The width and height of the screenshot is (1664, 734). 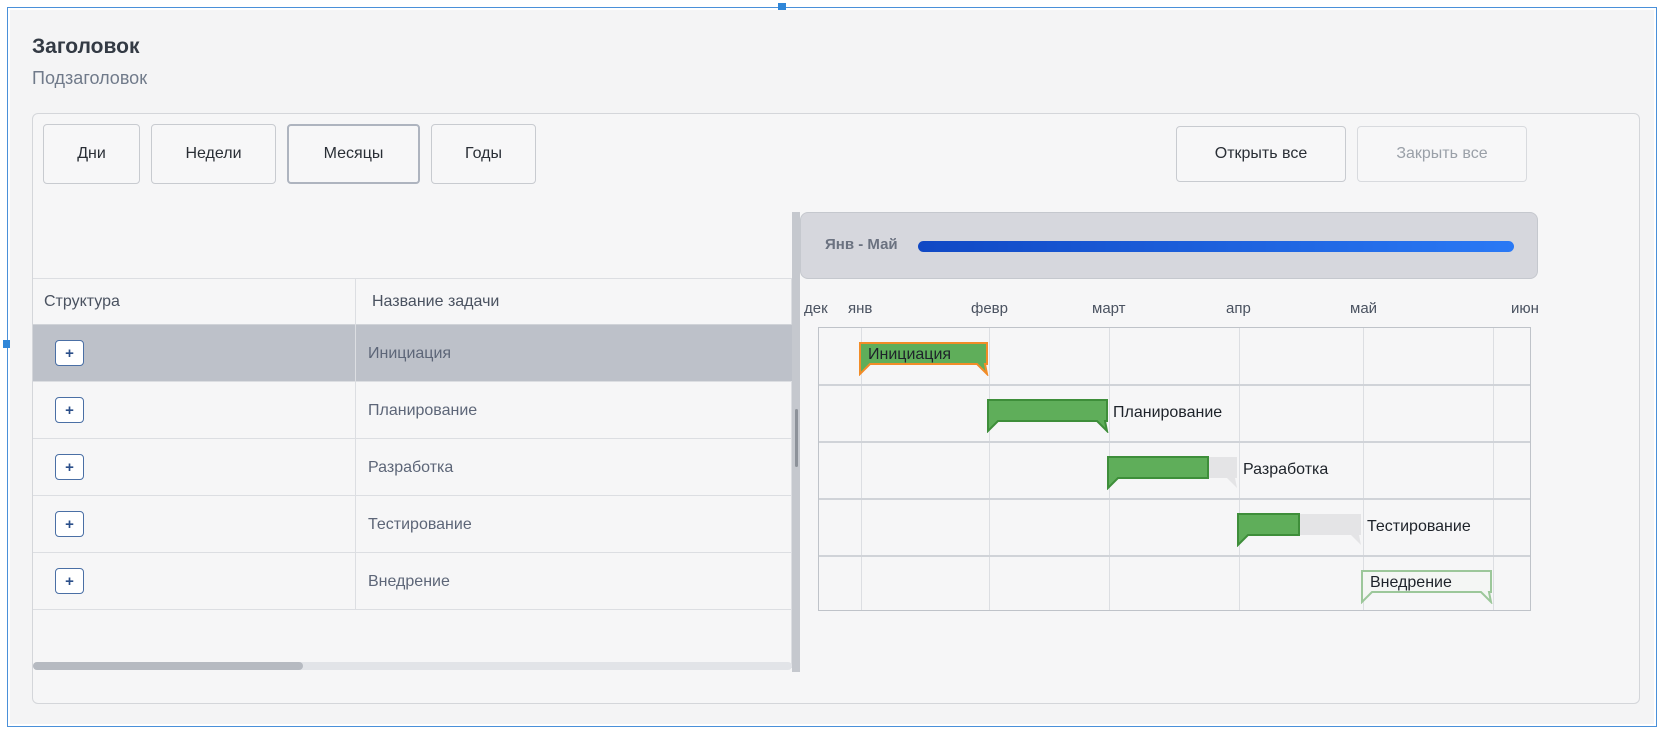 I want to click on grid-header: Структура Название задачи, so click(x=412, y=302).